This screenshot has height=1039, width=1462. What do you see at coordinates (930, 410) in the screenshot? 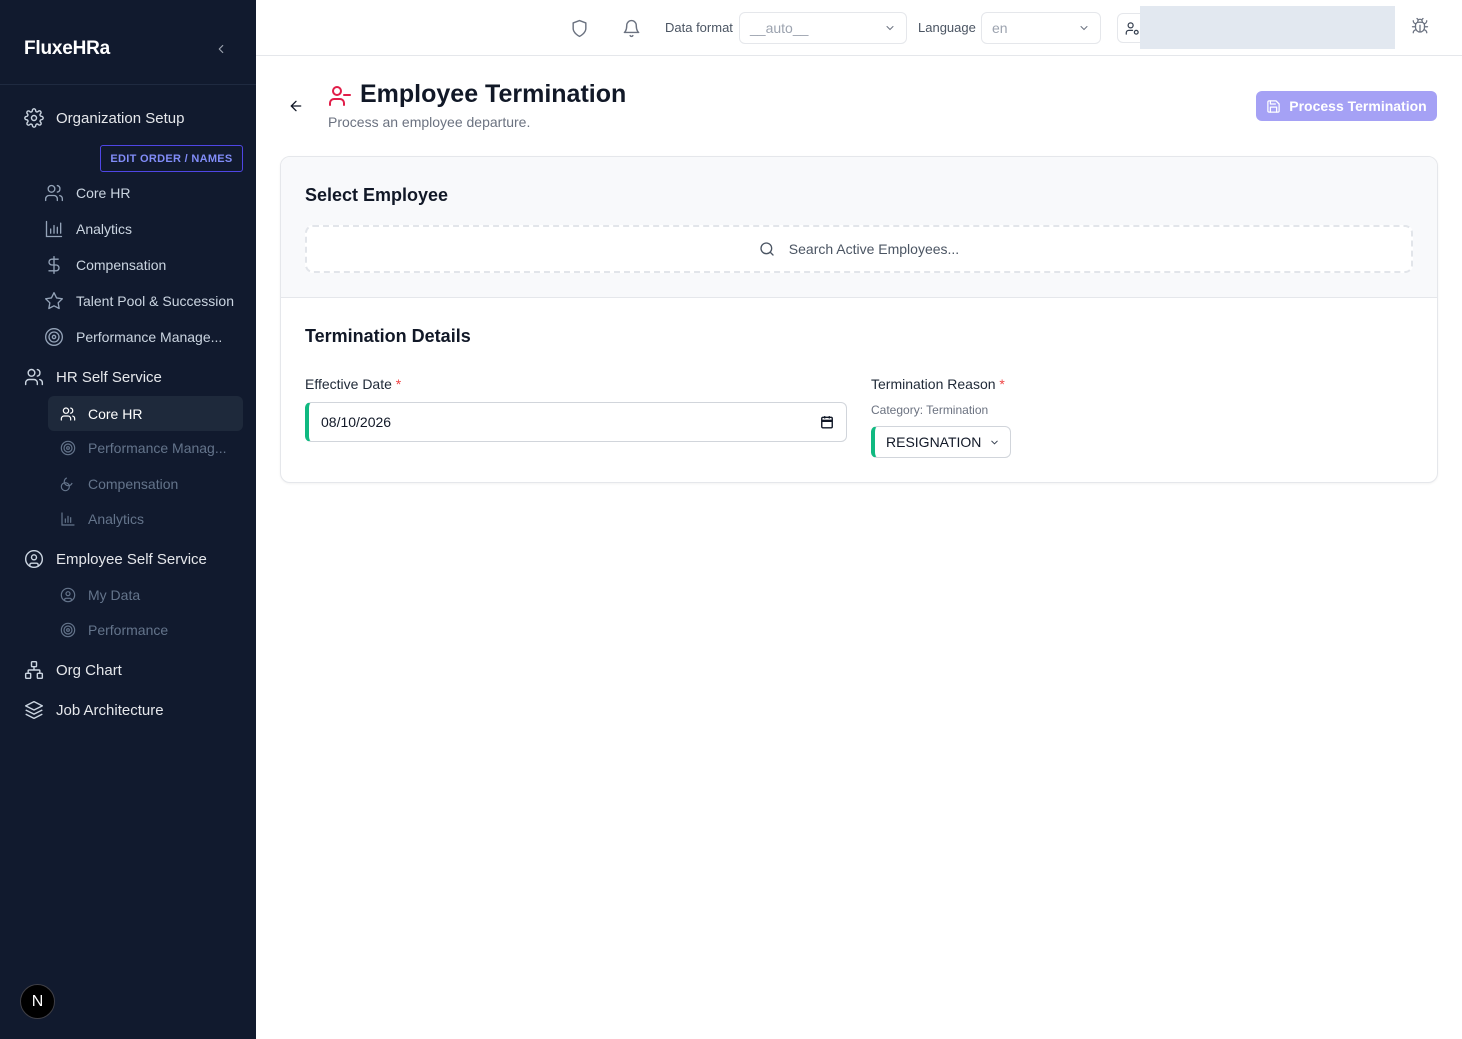
I see `reason-category-text: Category: Termination` at bounding box center [930, 410].